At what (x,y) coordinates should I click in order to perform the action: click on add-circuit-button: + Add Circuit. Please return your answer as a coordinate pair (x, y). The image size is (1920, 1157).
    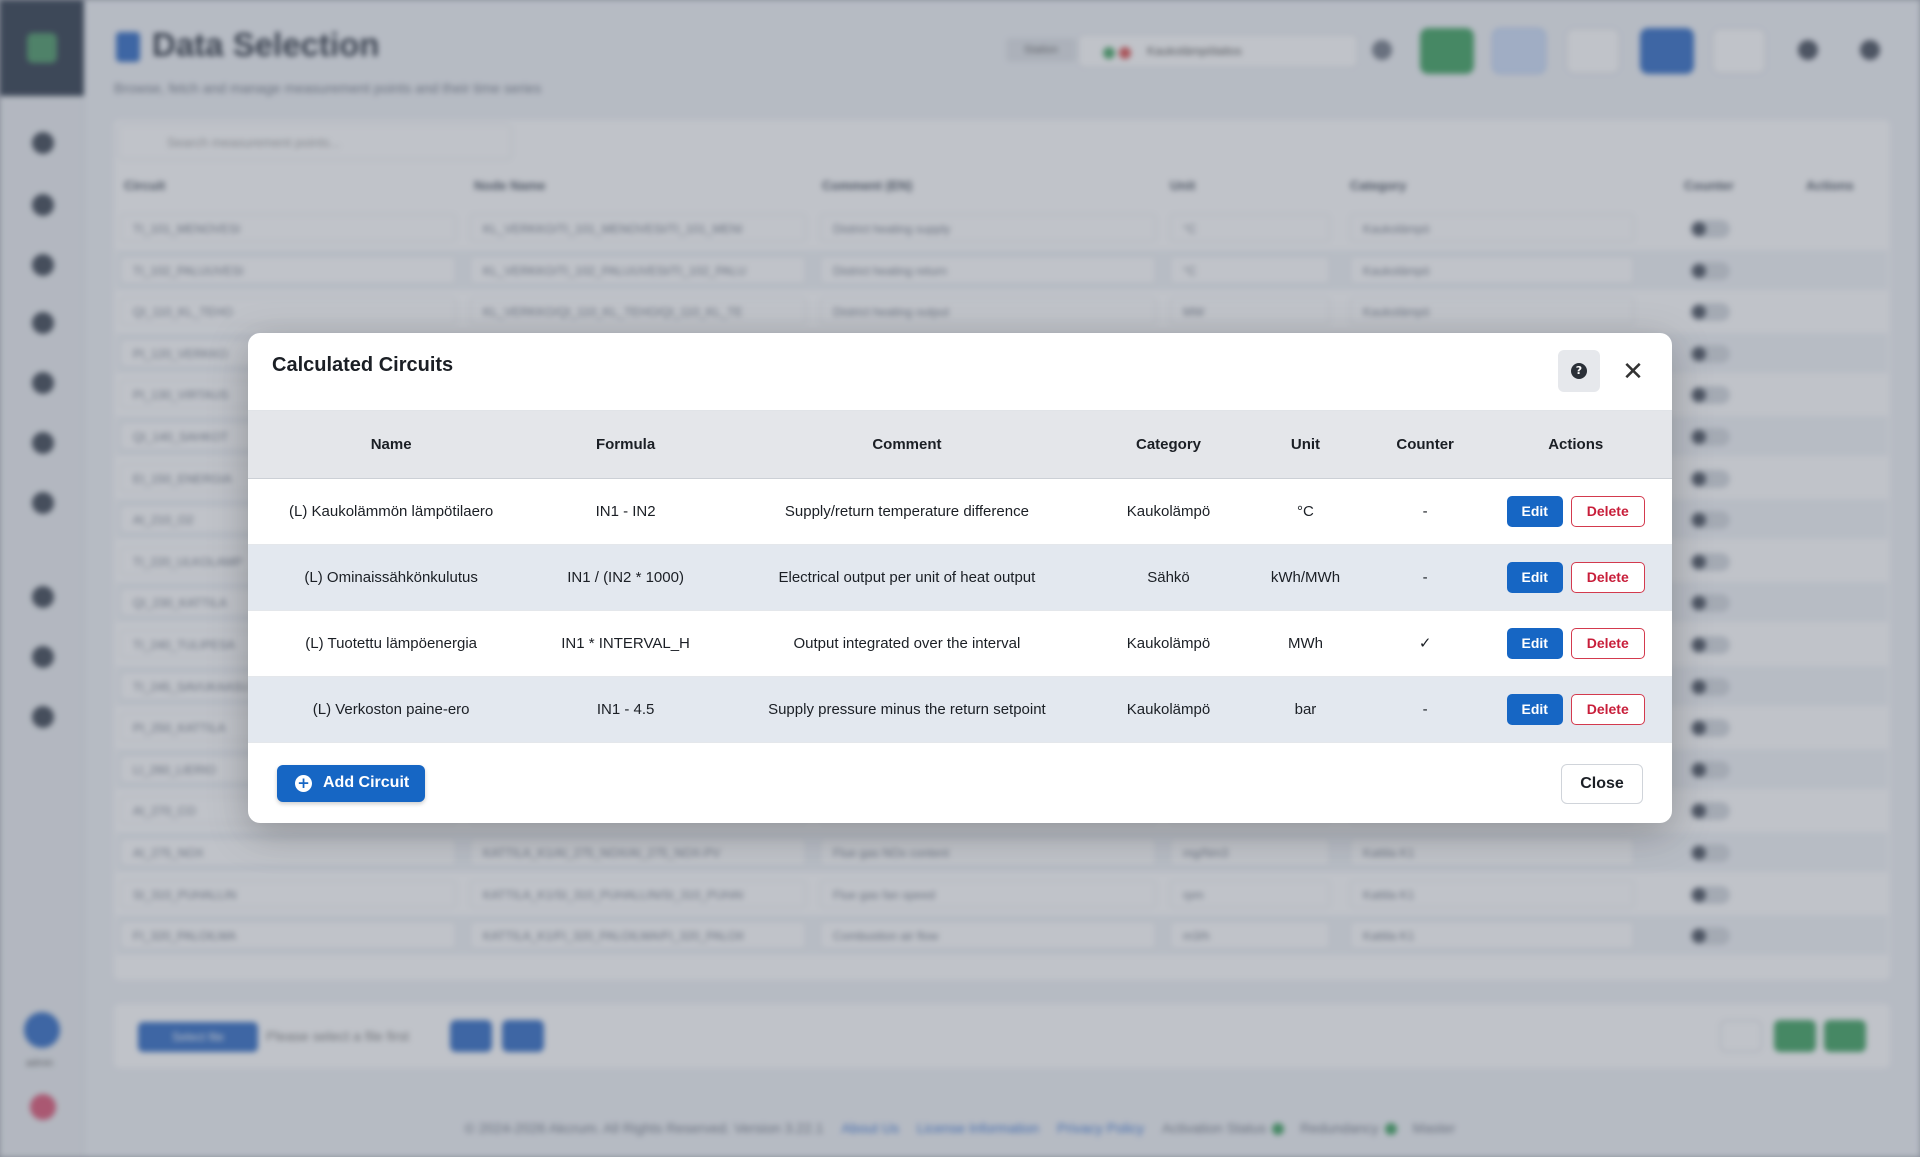
    Looking at the image, I should click on (351, 783).